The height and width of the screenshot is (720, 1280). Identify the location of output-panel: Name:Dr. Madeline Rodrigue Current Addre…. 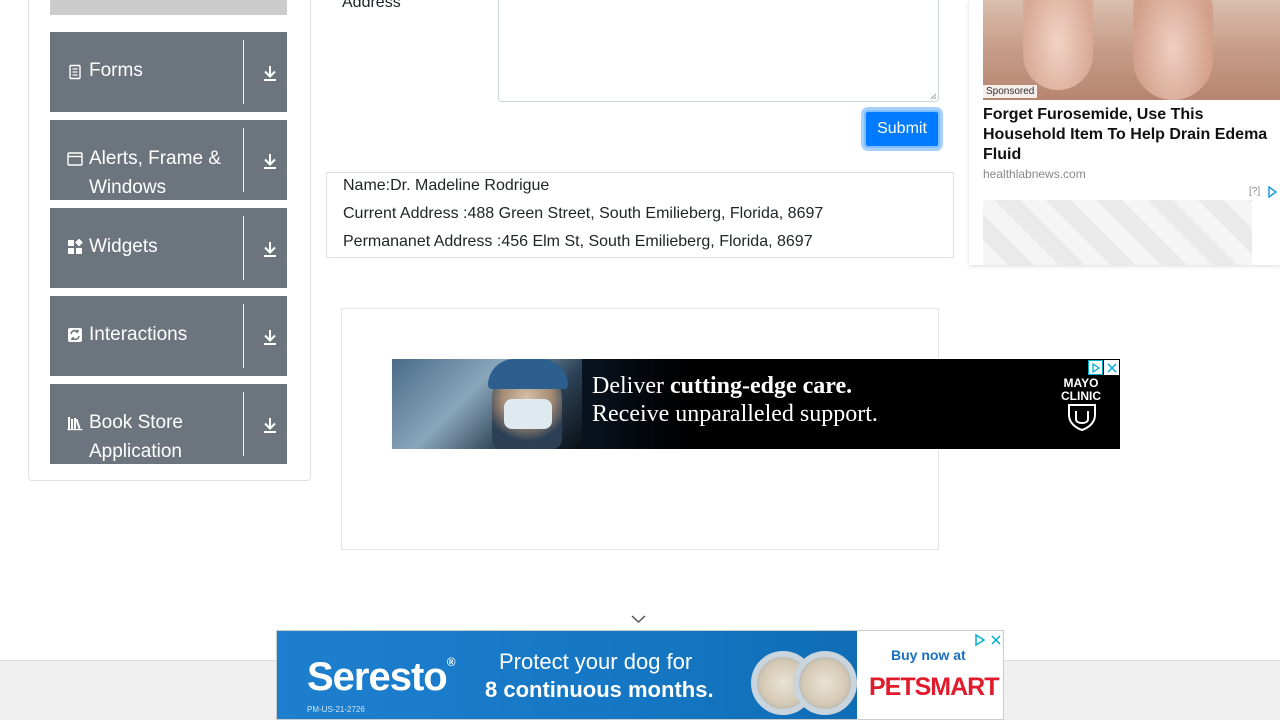
(640, 215).